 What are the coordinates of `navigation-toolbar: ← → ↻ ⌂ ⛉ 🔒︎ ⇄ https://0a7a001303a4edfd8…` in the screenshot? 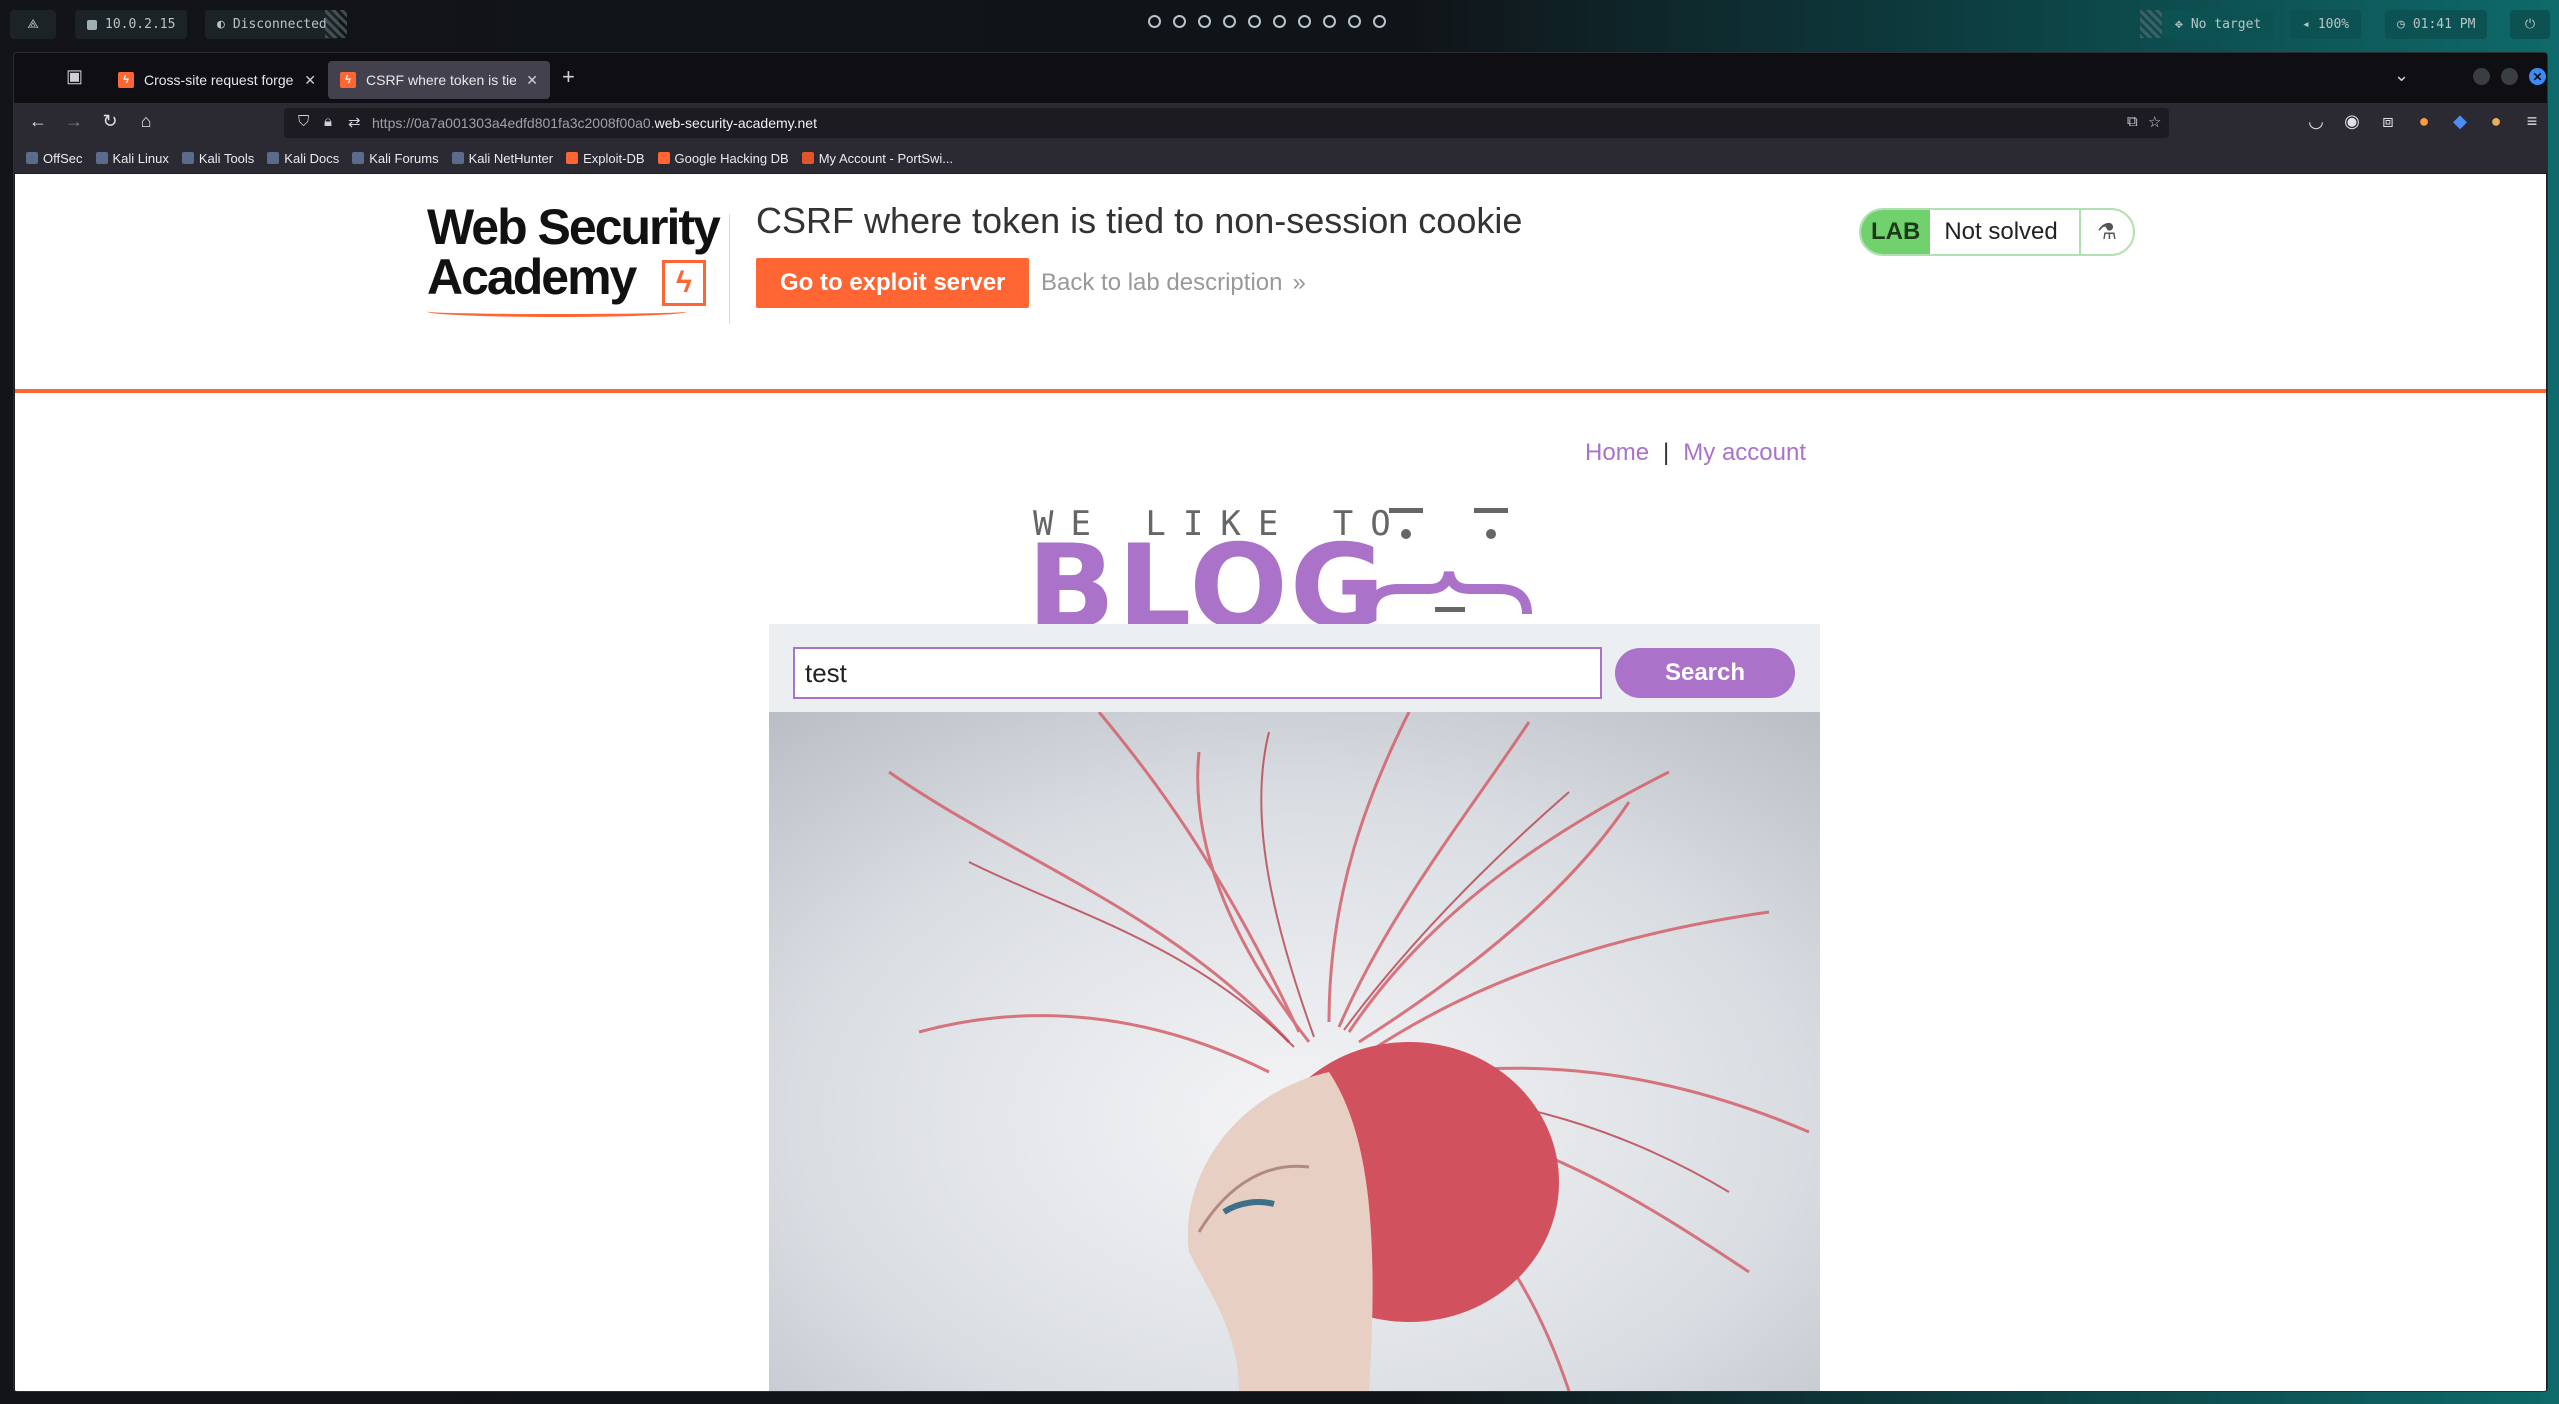 It's located at (1280, 123).